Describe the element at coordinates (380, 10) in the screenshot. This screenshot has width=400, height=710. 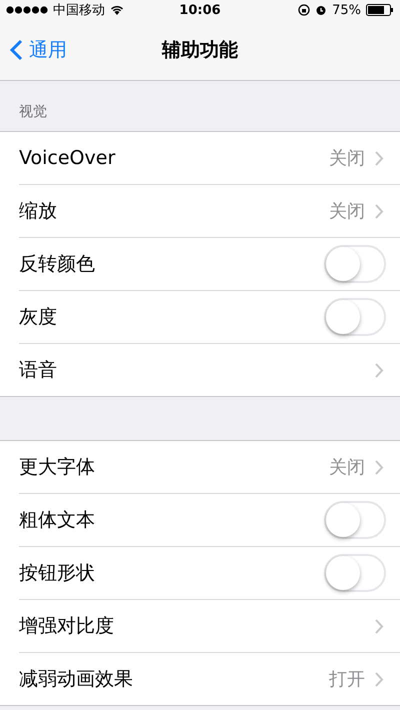
I see `battery-icon` at that location.